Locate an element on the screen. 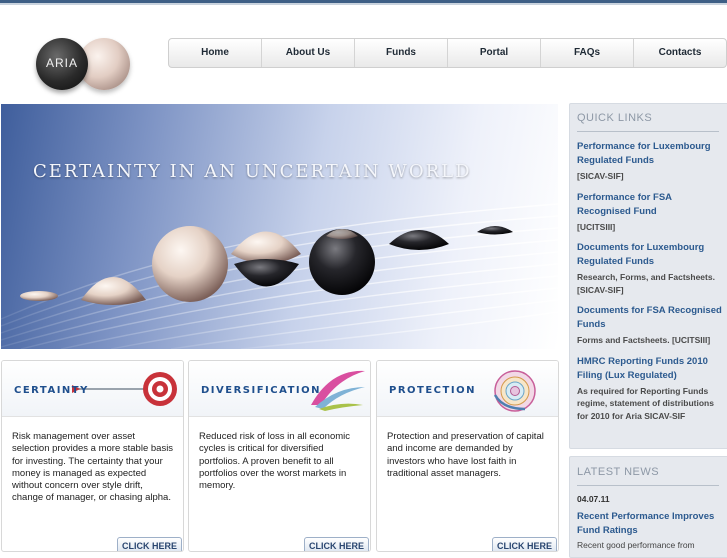 The width and height of the screenshot is (727, 558). nav-contacts: Contacts is located at coordinates (679, 53).